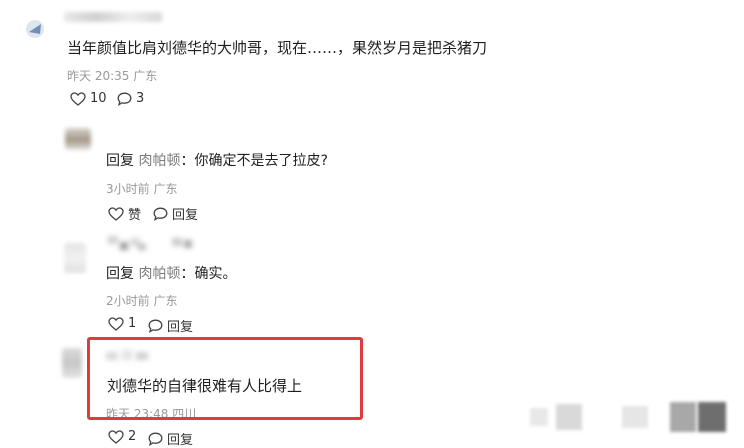 The width and height of the screenshot is (744, 448). I want to click on reply-button: 3, so click(130, 98).